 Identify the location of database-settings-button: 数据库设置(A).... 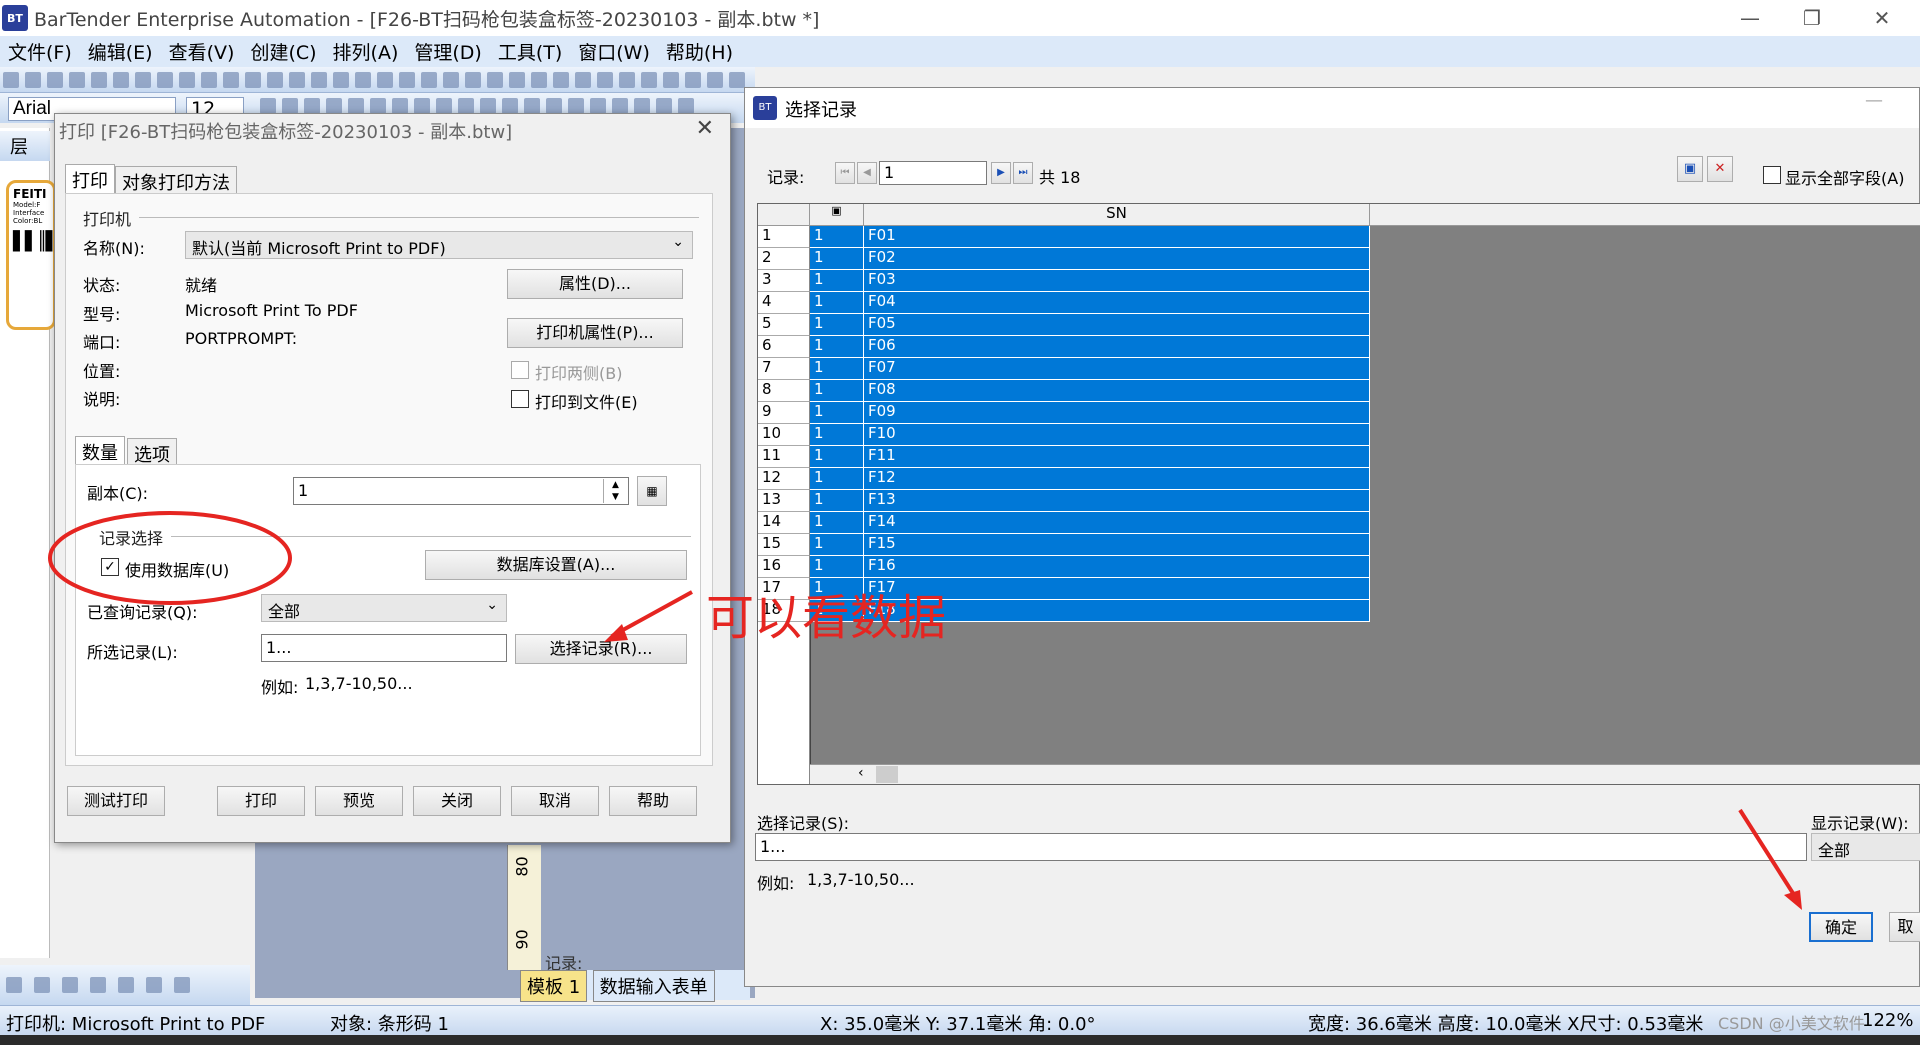
(556, 565).